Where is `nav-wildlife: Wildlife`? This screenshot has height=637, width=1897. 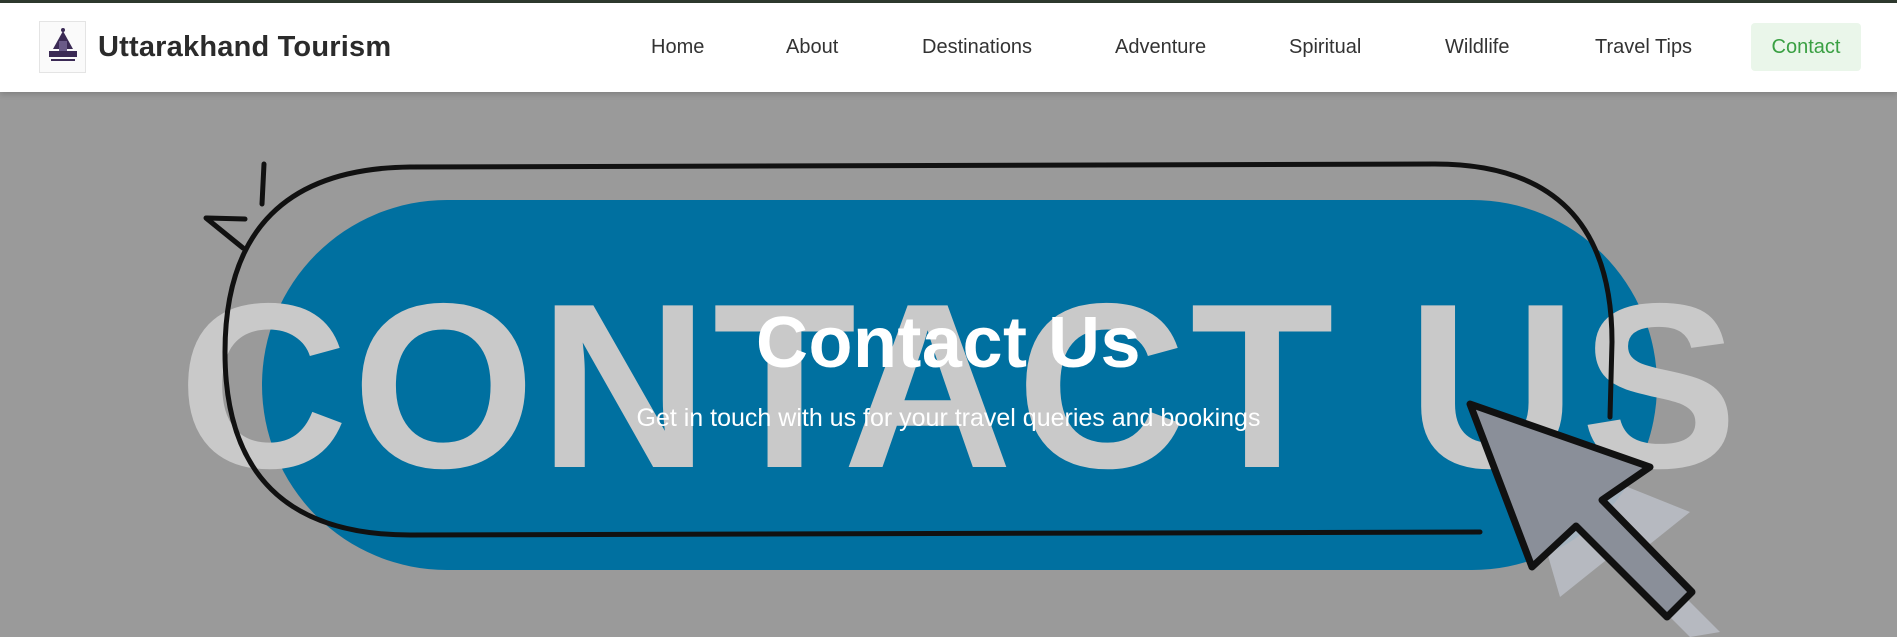 nav-wildlife: Wildlife is located at coordinates (1477, 47).